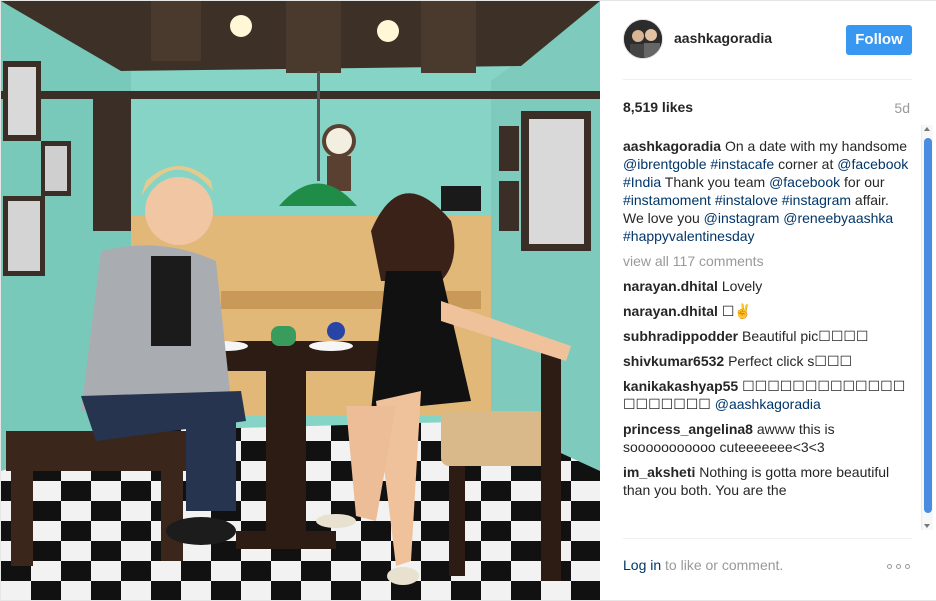 The height and width of the screenshot is (601, 936). What do you see at coordinates (816, 200) in the screenshot?
I see `caption-tag-link: #instagram` at bounding box center [816, 200].